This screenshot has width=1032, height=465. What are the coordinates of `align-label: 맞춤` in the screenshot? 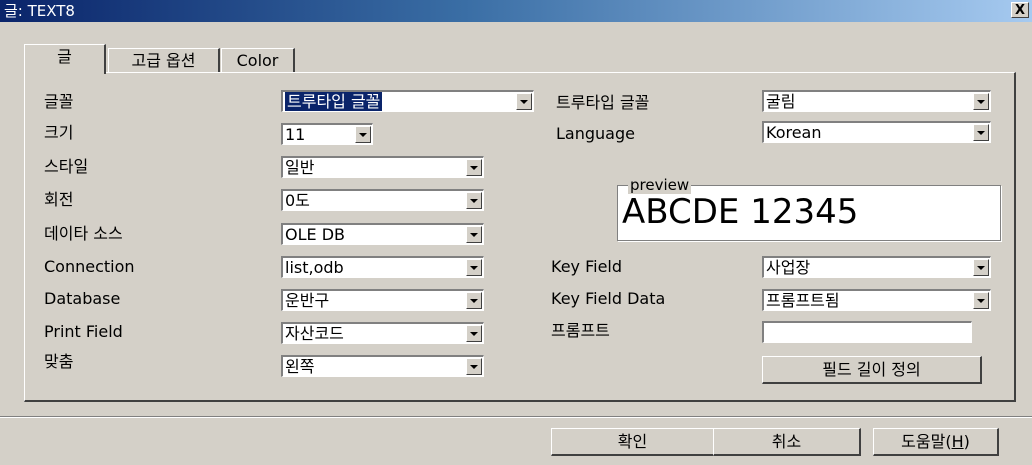 It's located at (59, 361).